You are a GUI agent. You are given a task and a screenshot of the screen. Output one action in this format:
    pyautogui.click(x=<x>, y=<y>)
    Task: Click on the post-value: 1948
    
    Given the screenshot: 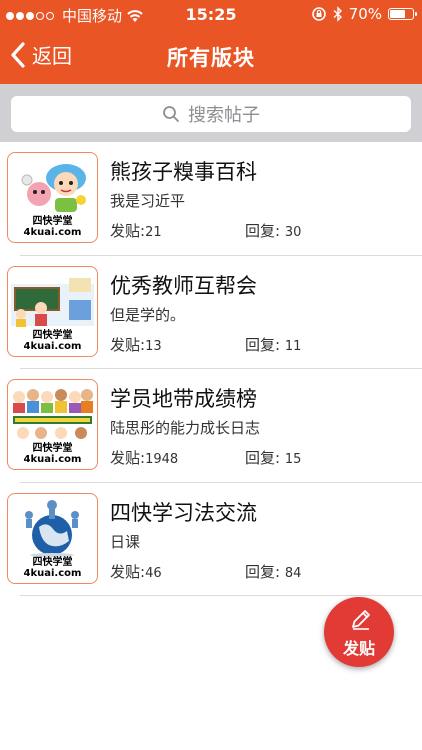 What is the action you would take?
    pyautogui.click(x=162, y=459)
    